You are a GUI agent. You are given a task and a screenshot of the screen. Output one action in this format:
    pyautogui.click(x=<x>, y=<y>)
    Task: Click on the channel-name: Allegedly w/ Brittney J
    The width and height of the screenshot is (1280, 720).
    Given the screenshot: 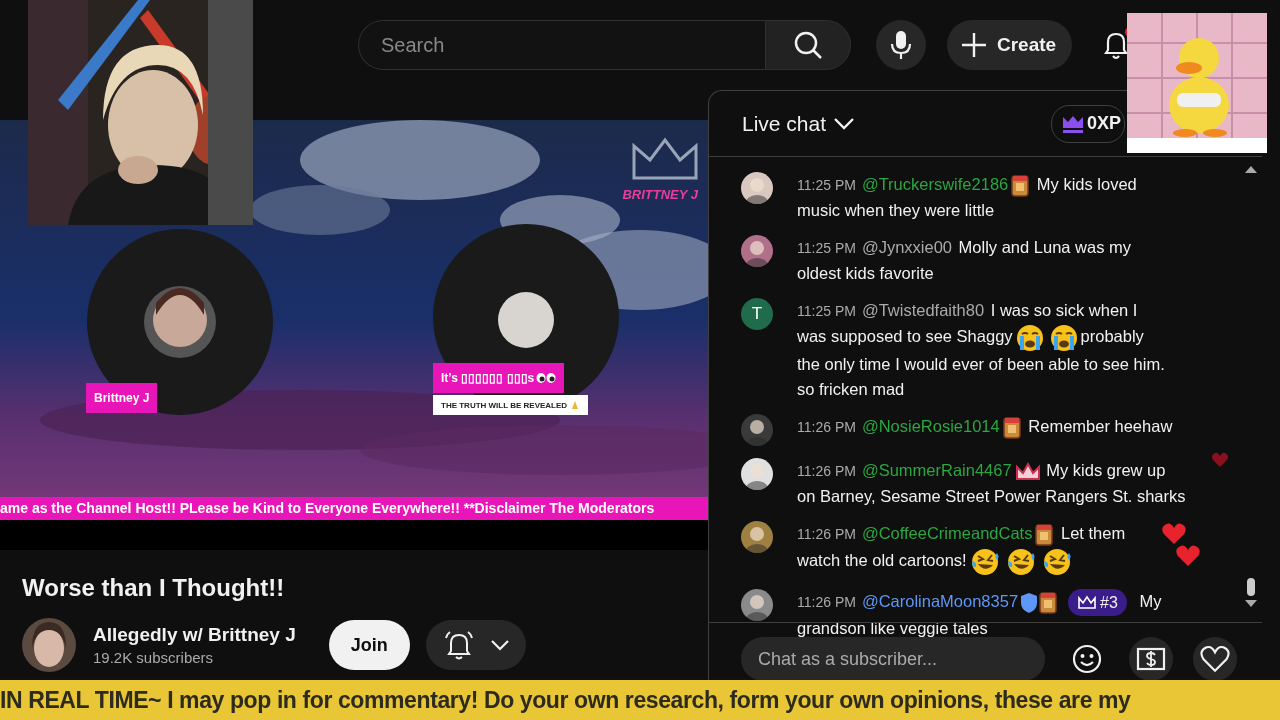 What is the action you would take?
    pyautogui.click(x=194, y=635)
    